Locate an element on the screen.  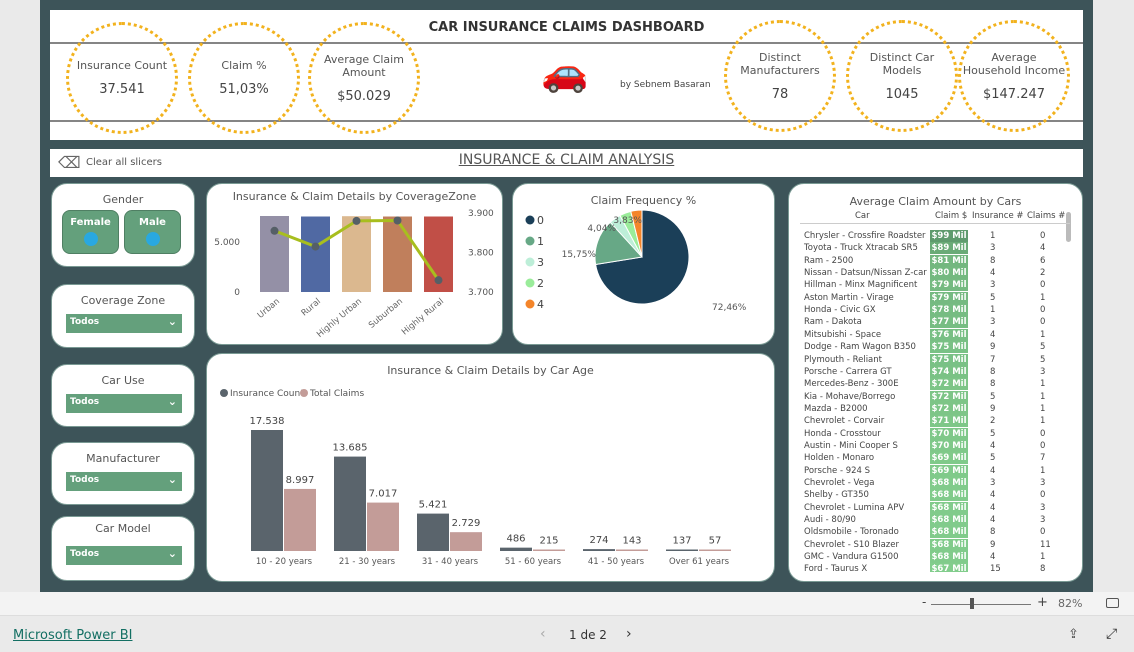
legend-label: 3 is located at coordinates (540, 262).